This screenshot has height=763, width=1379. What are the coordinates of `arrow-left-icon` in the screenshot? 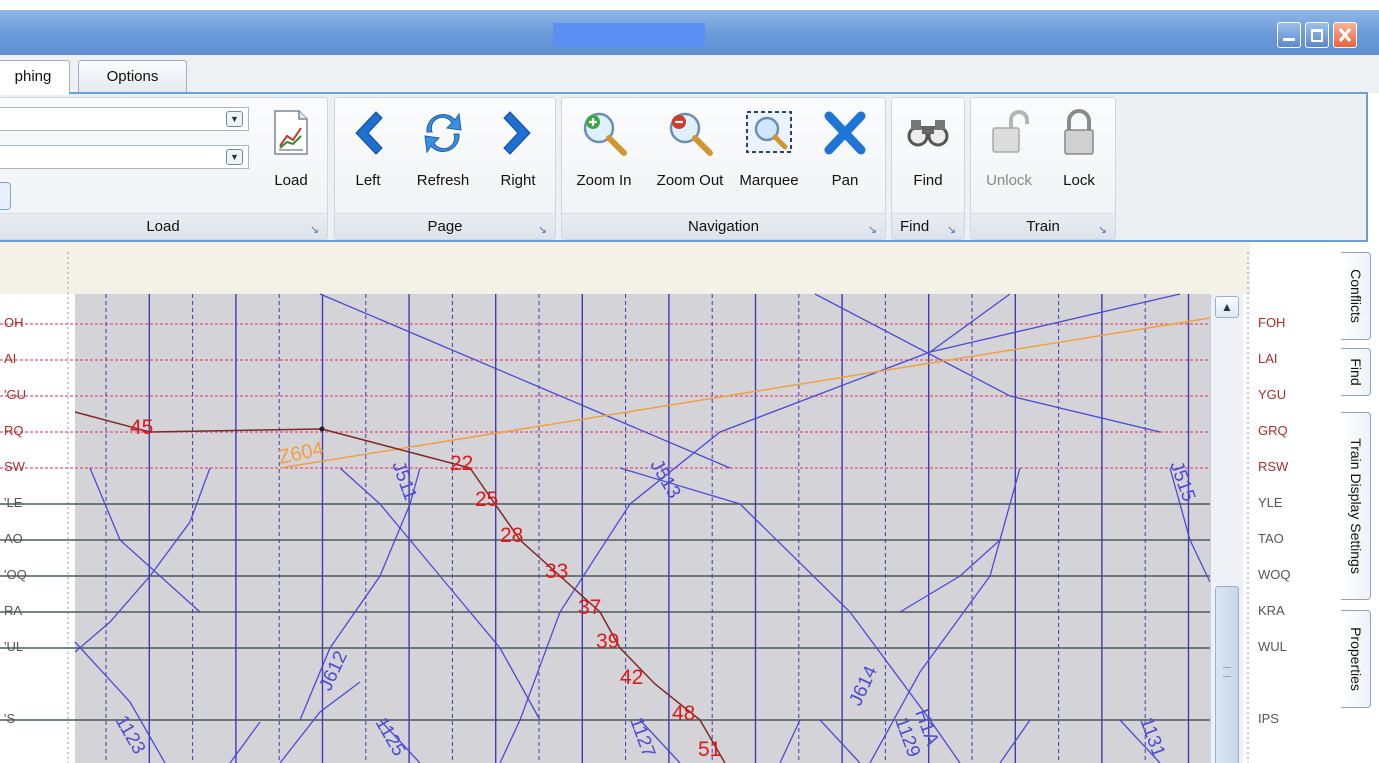 It's located at (369, 133).